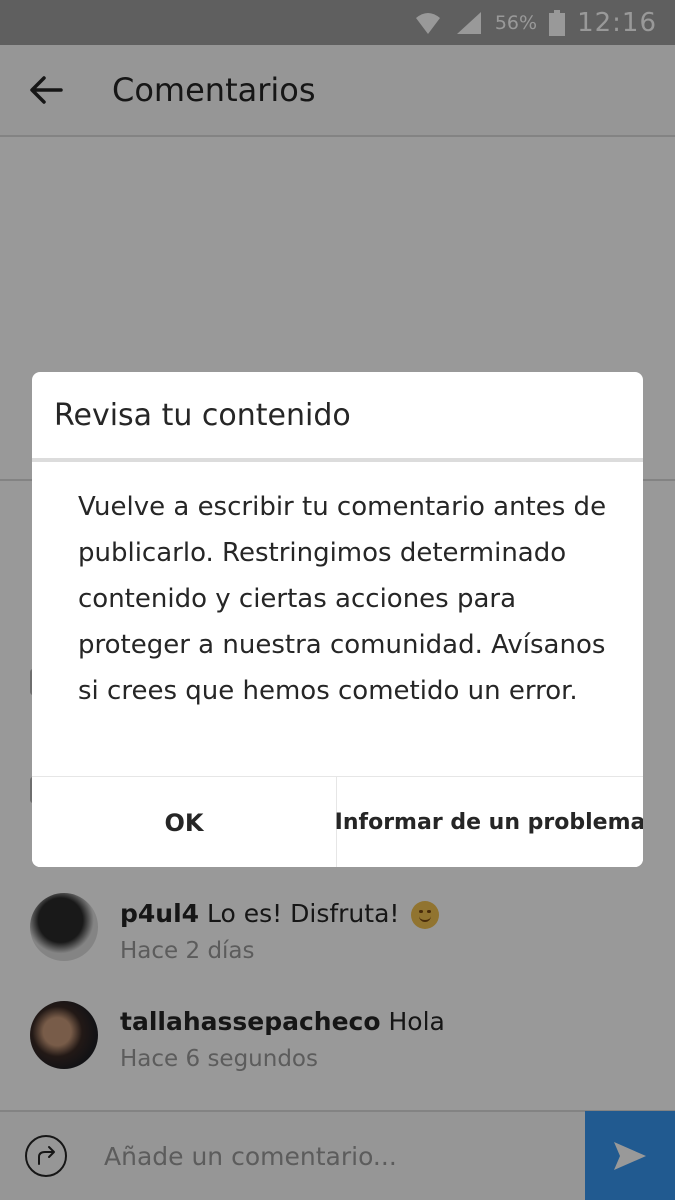  I want to click on dialog-title: Revisa tu contenido, so click(202, 415).